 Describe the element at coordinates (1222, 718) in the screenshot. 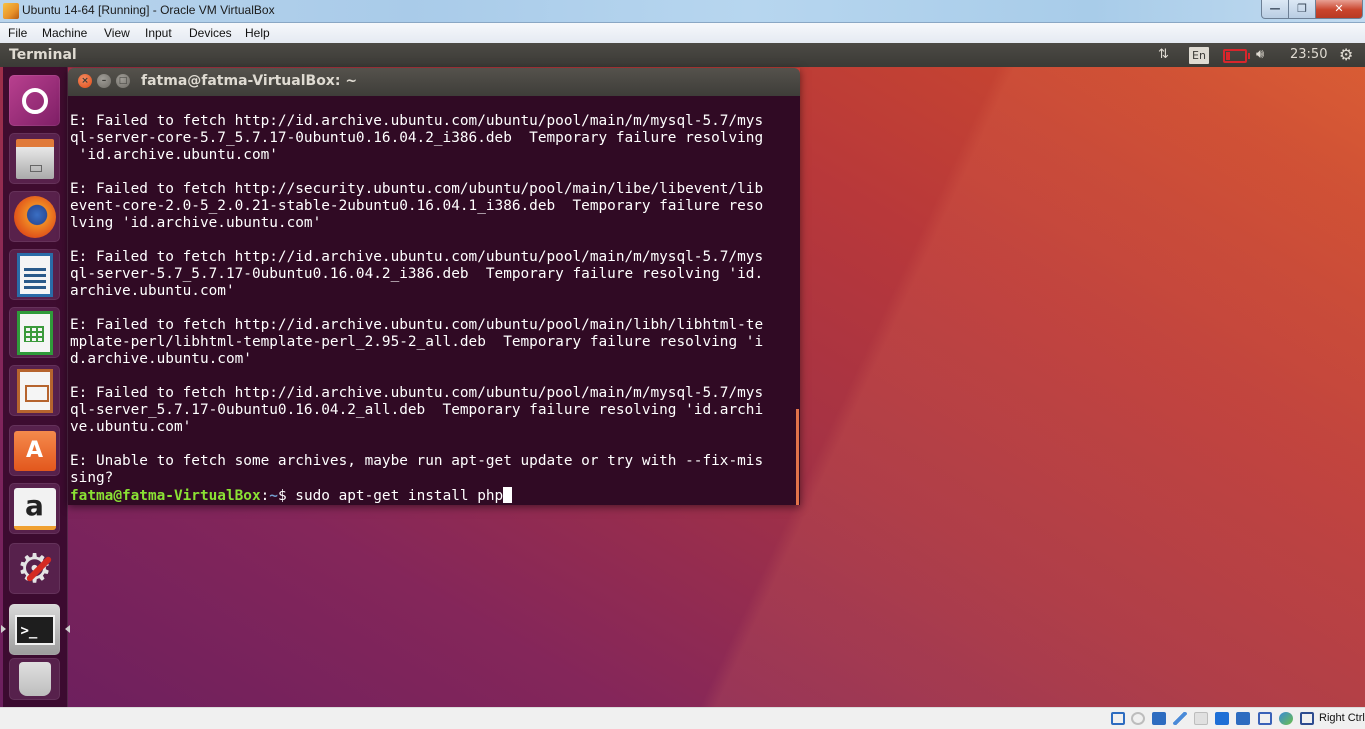

I see `display-icon` at that location.